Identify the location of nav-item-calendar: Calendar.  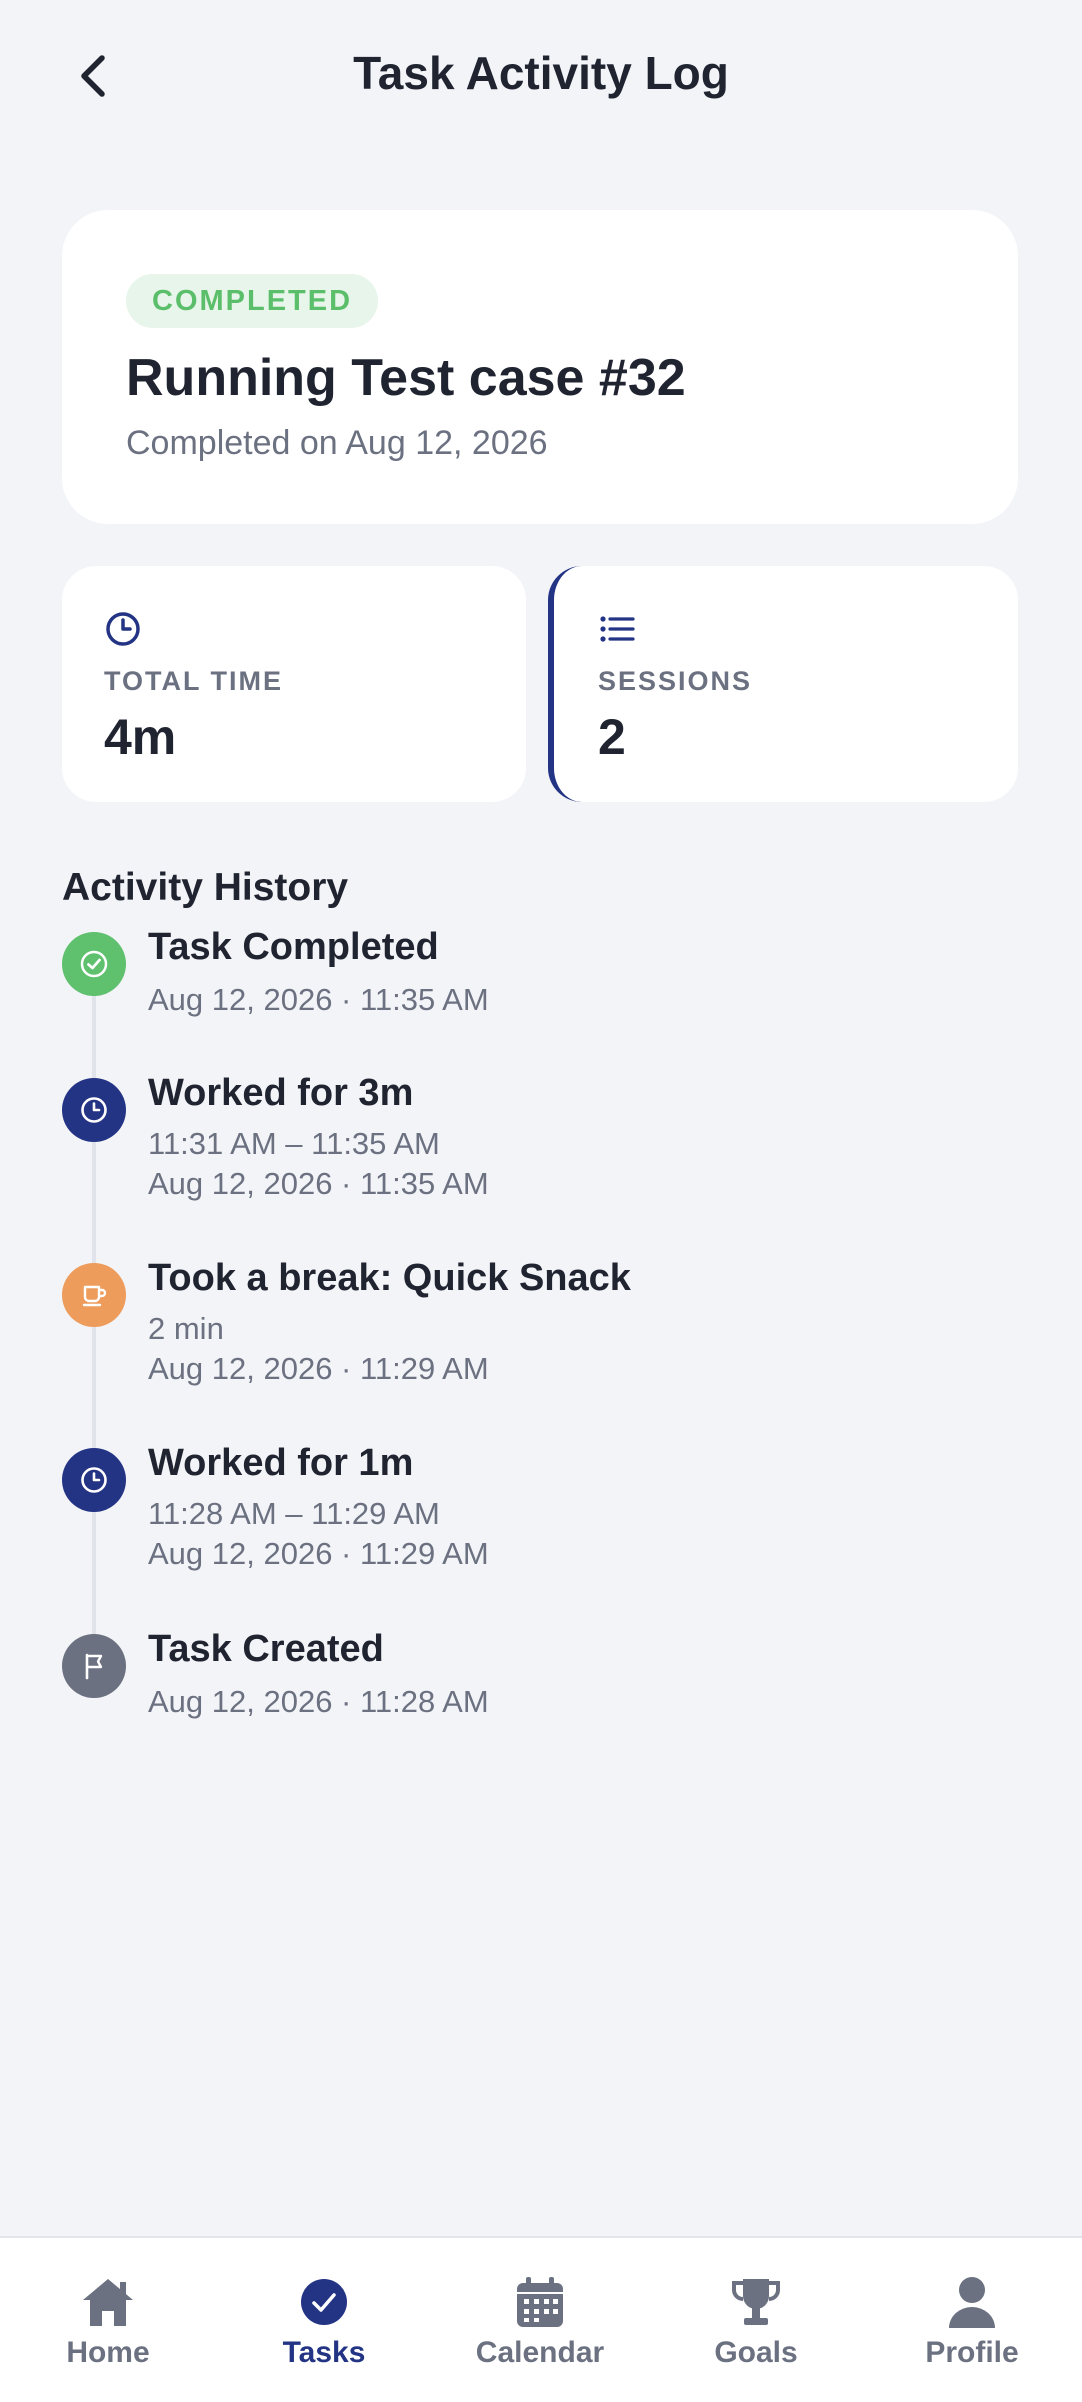
(540, 2322).